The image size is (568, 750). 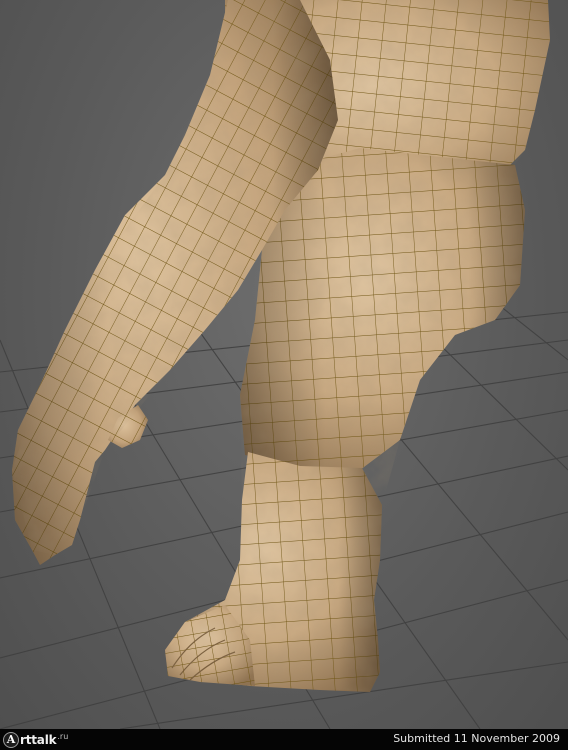 I want to click on submitted-date: Submitted 11 November 2009, so click(x=476, y=738).